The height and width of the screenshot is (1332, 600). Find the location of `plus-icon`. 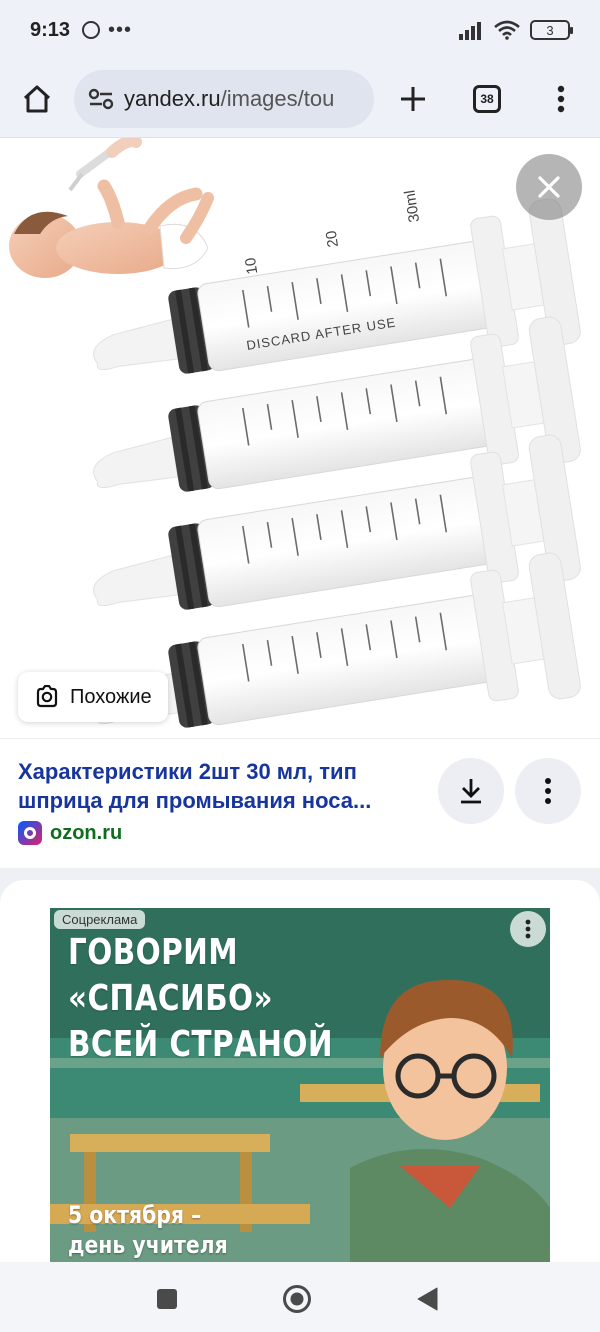

plus-icon is located at coordinates (413, 98).